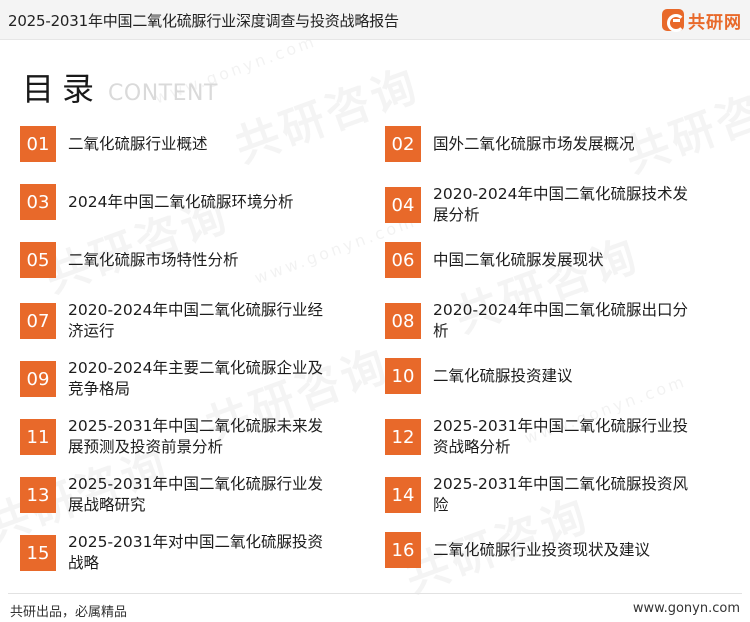 Image resolution: width=750 pixels, height=622 pixels. I want to click on report-title: 2025-2031年中国二氧化硫脲行业深度调查与投资战略报告, so click(203, 21).